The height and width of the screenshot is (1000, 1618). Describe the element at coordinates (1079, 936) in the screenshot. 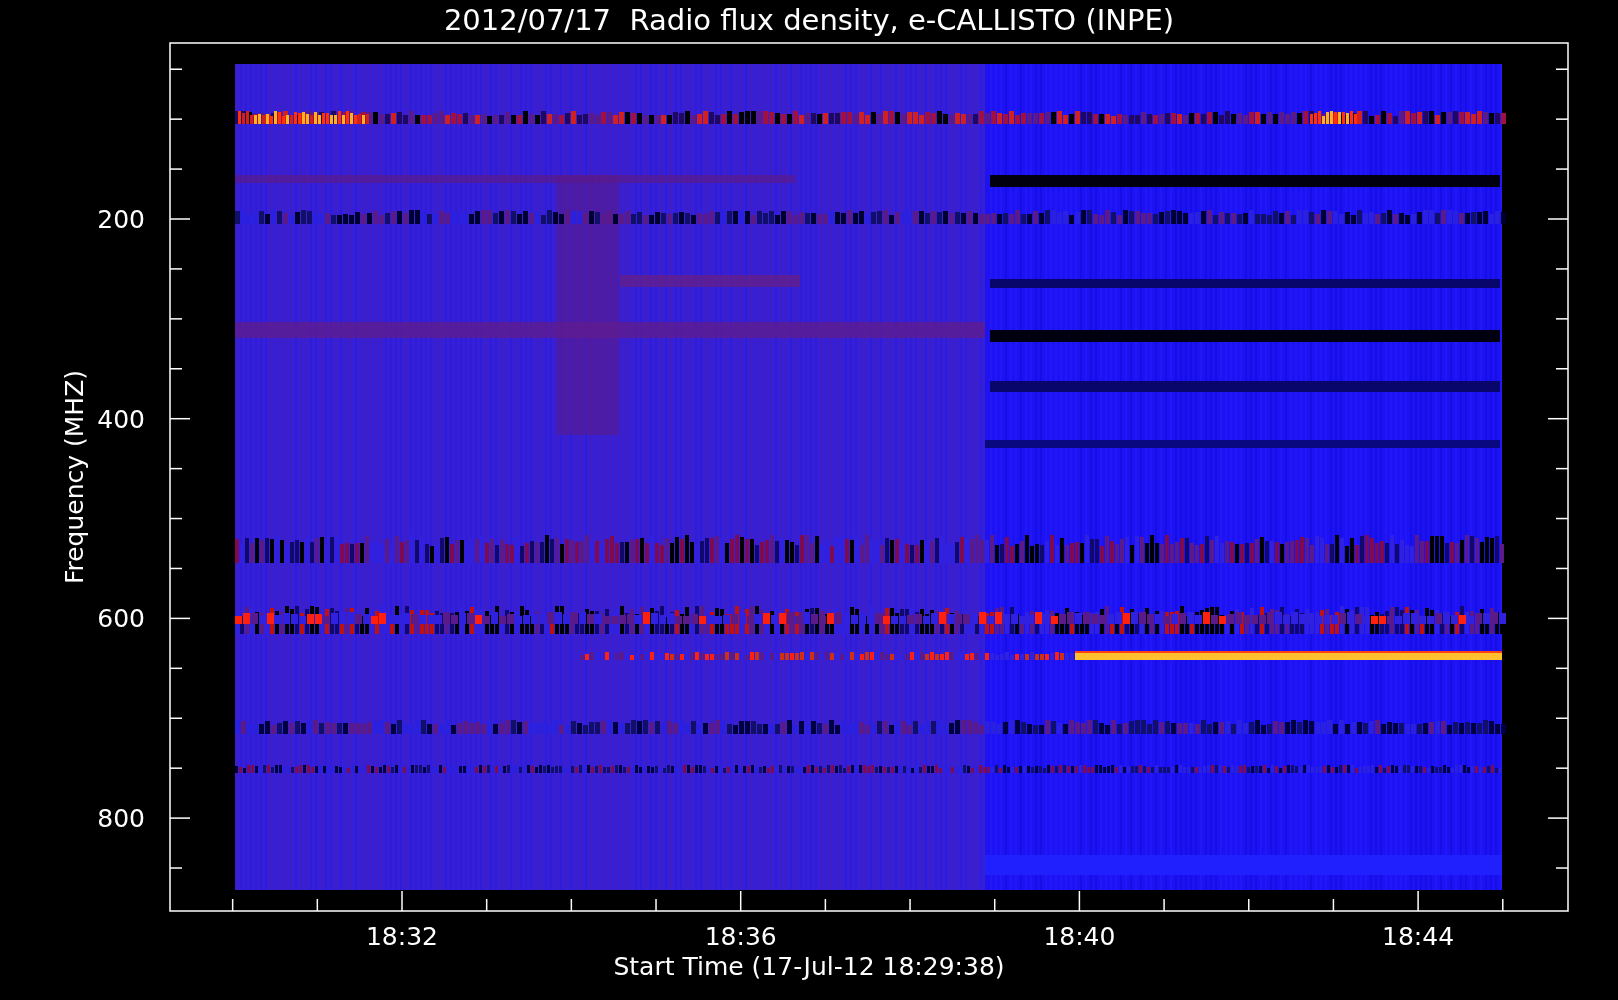

I see `x-tick-label: 18:40` at that location.